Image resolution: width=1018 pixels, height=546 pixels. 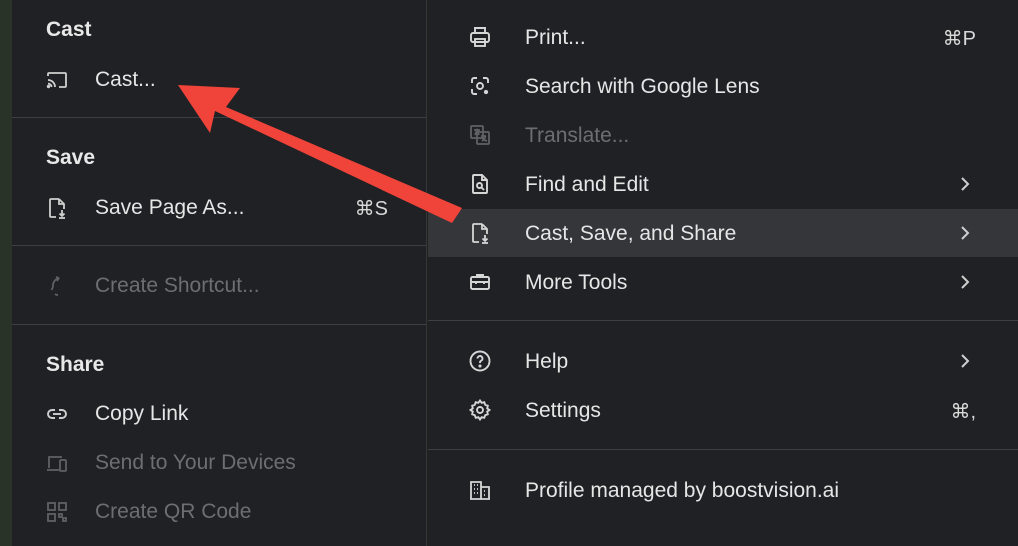 I want to click on settings-shortcut: ⌘,, so click(x=963, y=412).